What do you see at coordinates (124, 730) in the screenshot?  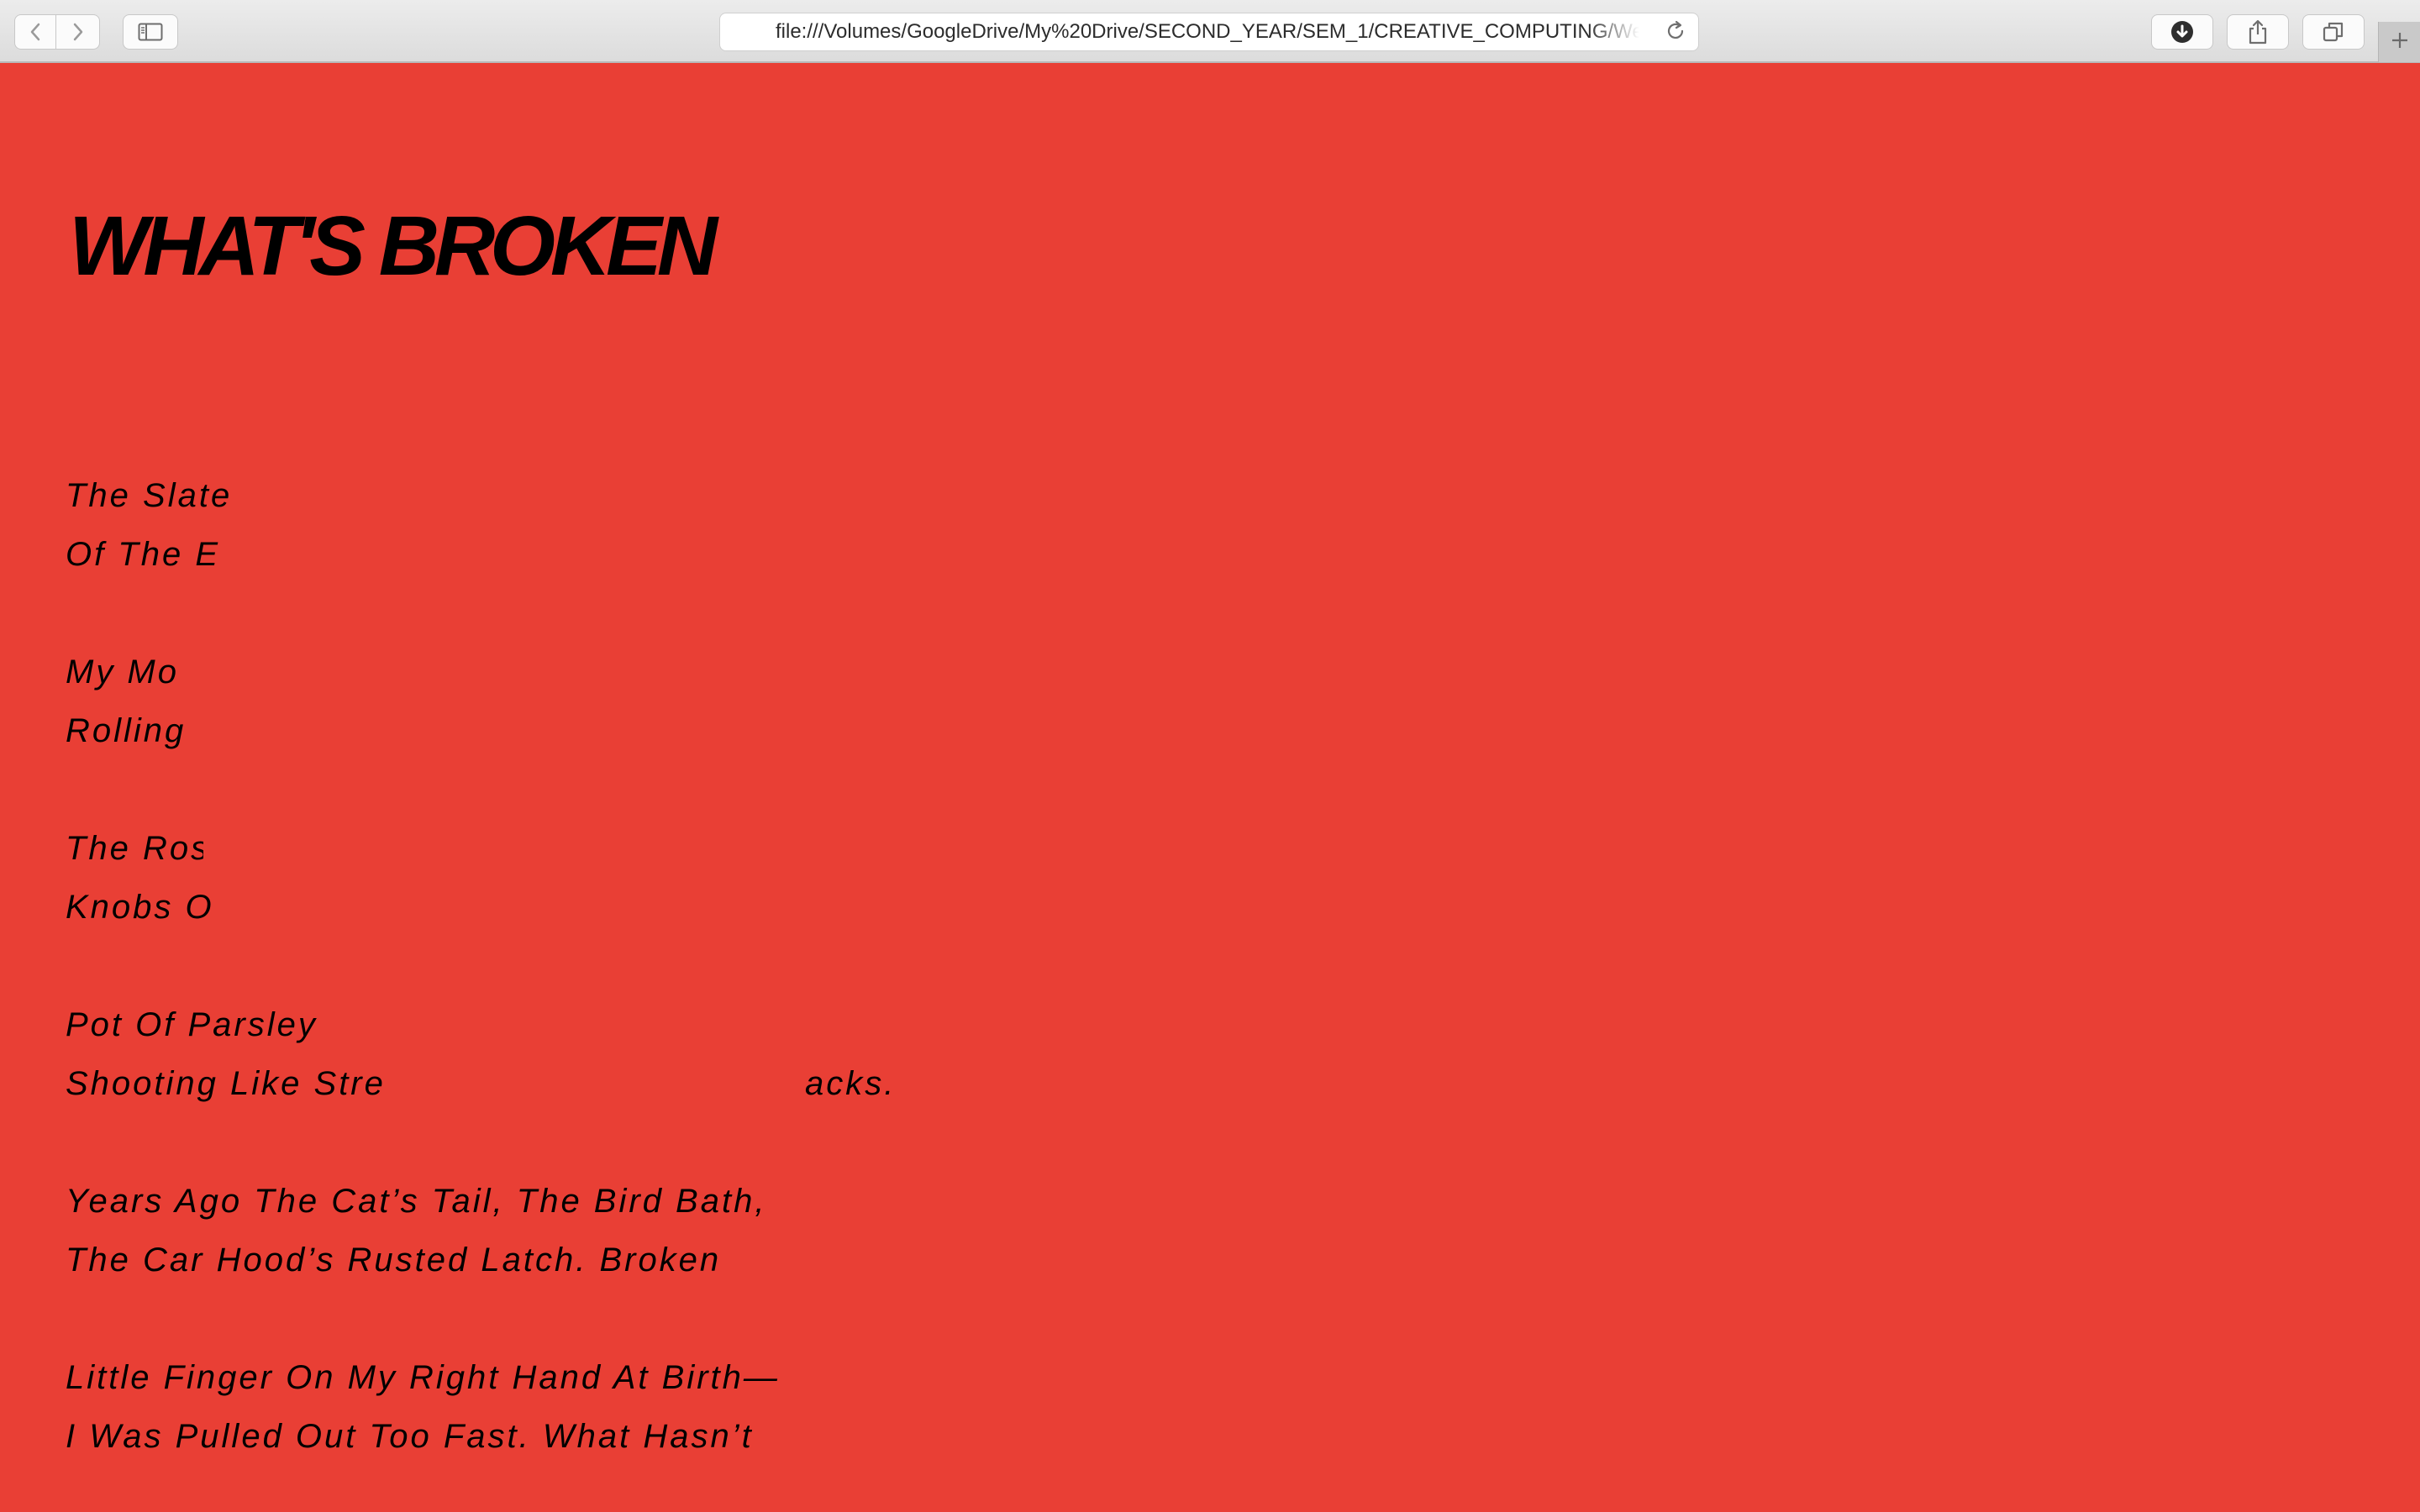 I see `poem-line: Rolling` at bounding box center [124, 730].